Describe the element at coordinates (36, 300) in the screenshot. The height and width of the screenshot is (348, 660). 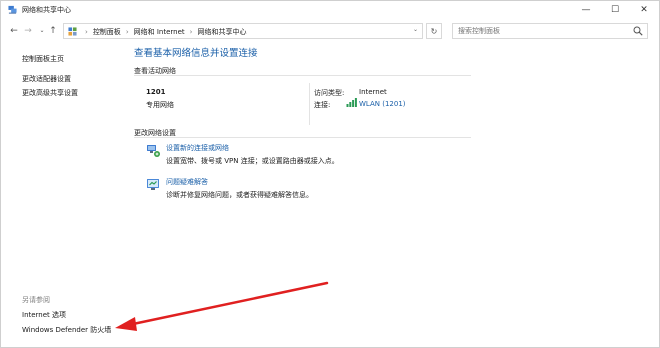
I see `see-also-heading: 另请参阅` at that location.